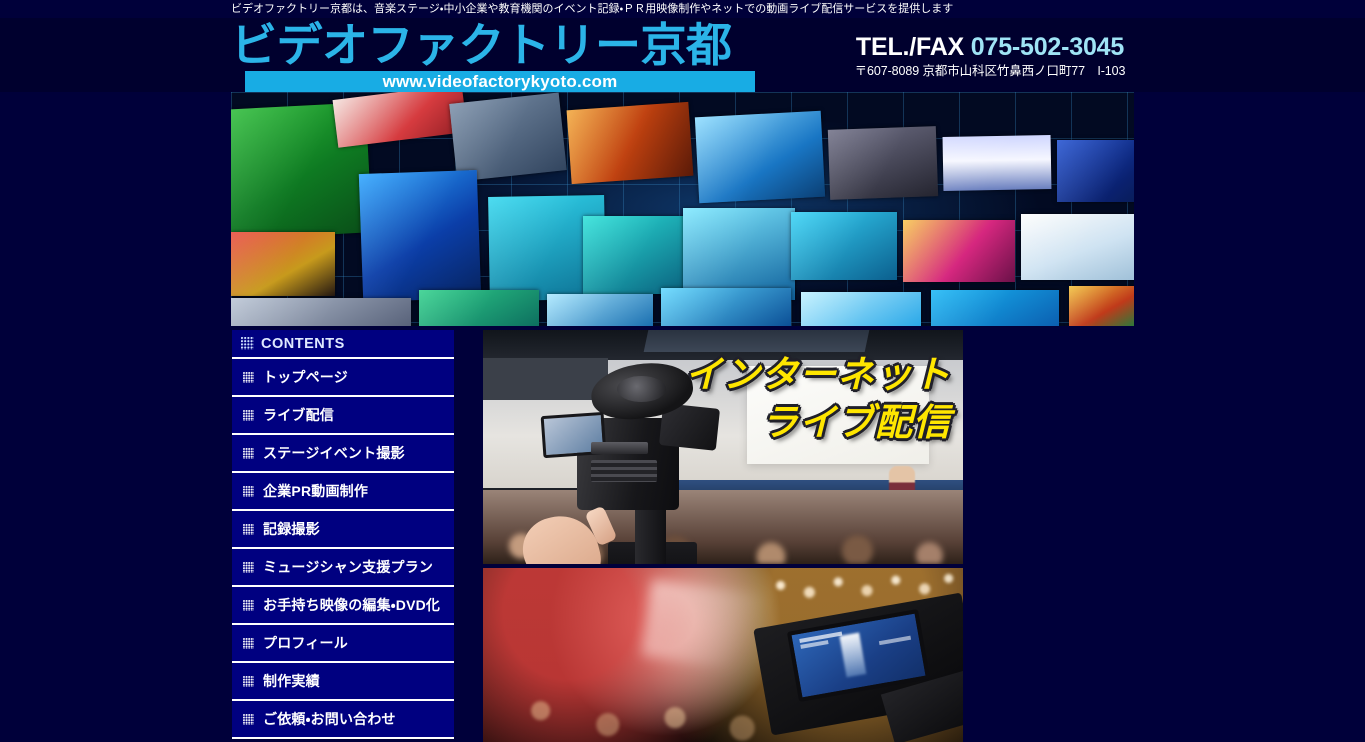  Describe the element at coordinates (316, 491) in the screenshot. I see `sidebar-item-label: 企業PR動画制作` at that location.